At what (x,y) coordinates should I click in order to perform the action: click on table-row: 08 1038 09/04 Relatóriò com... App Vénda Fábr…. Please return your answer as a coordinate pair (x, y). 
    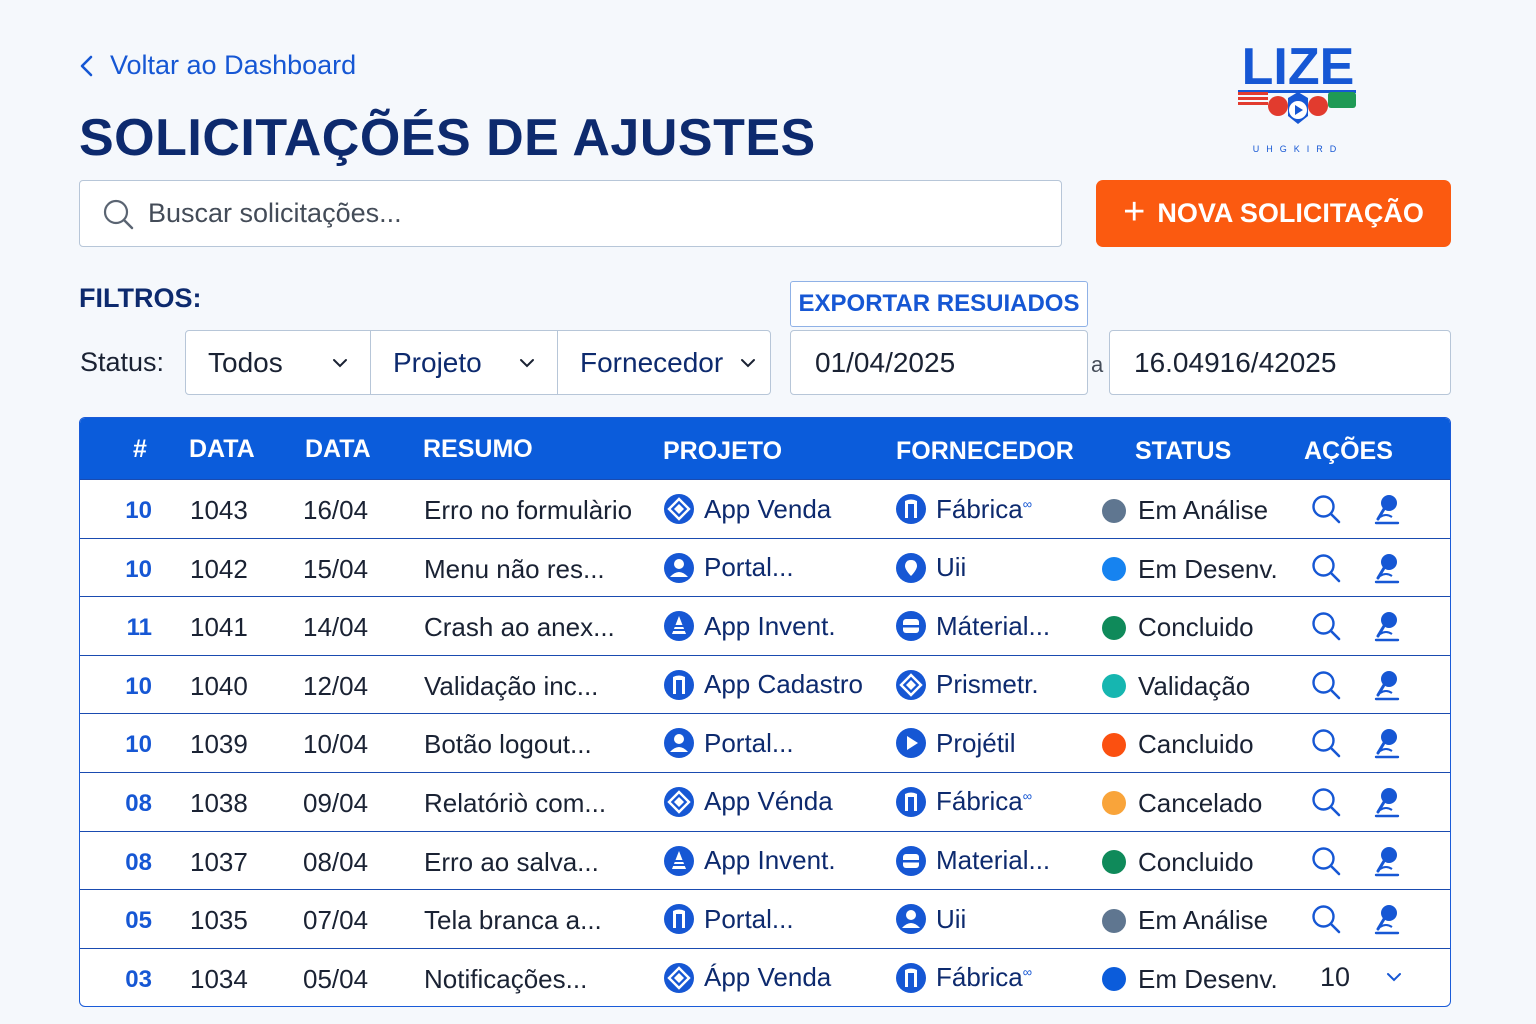
    Looking at the image, I should click on (765, 801).